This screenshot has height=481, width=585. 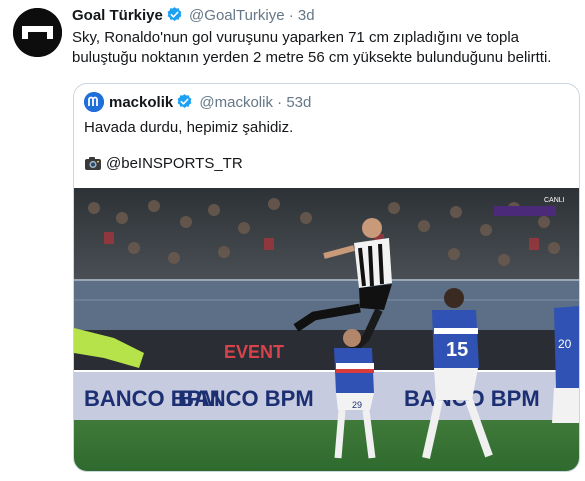 What do you see at coordinates (189, 127) in the screenshot?
I see `quoted-text: Havada durdu, hepimiz şahidiz.` at bounding box center [189, 127].